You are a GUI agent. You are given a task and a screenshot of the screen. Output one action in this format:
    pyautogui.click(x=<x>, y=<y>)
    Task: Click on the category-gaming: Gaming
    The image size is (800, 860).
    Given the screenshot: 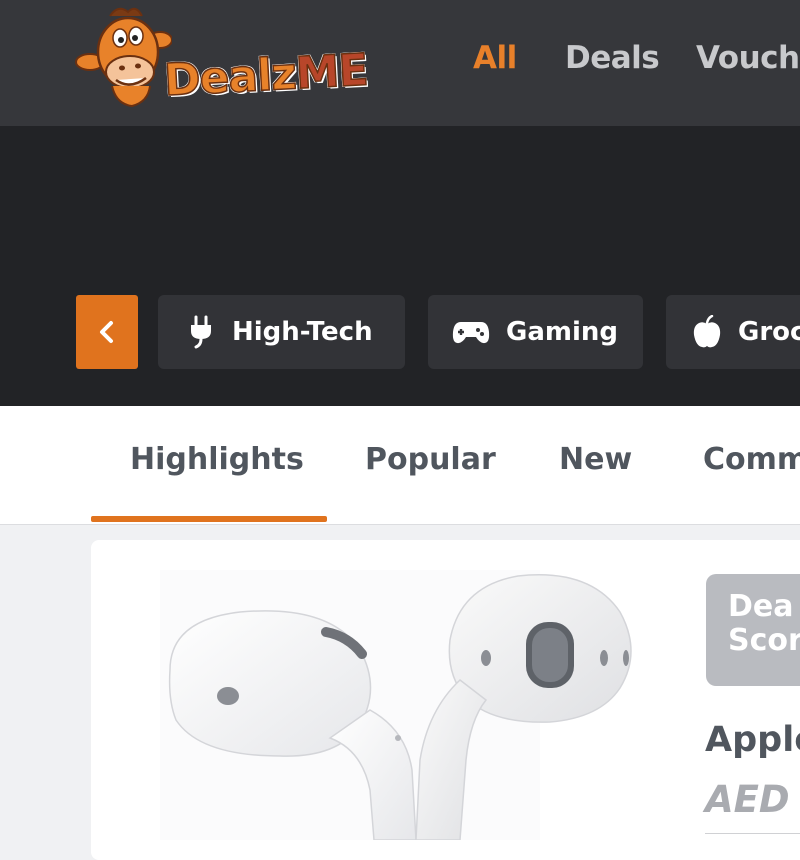 What is the action you would take?
    pyautogui.click(x=535, y=332)
    